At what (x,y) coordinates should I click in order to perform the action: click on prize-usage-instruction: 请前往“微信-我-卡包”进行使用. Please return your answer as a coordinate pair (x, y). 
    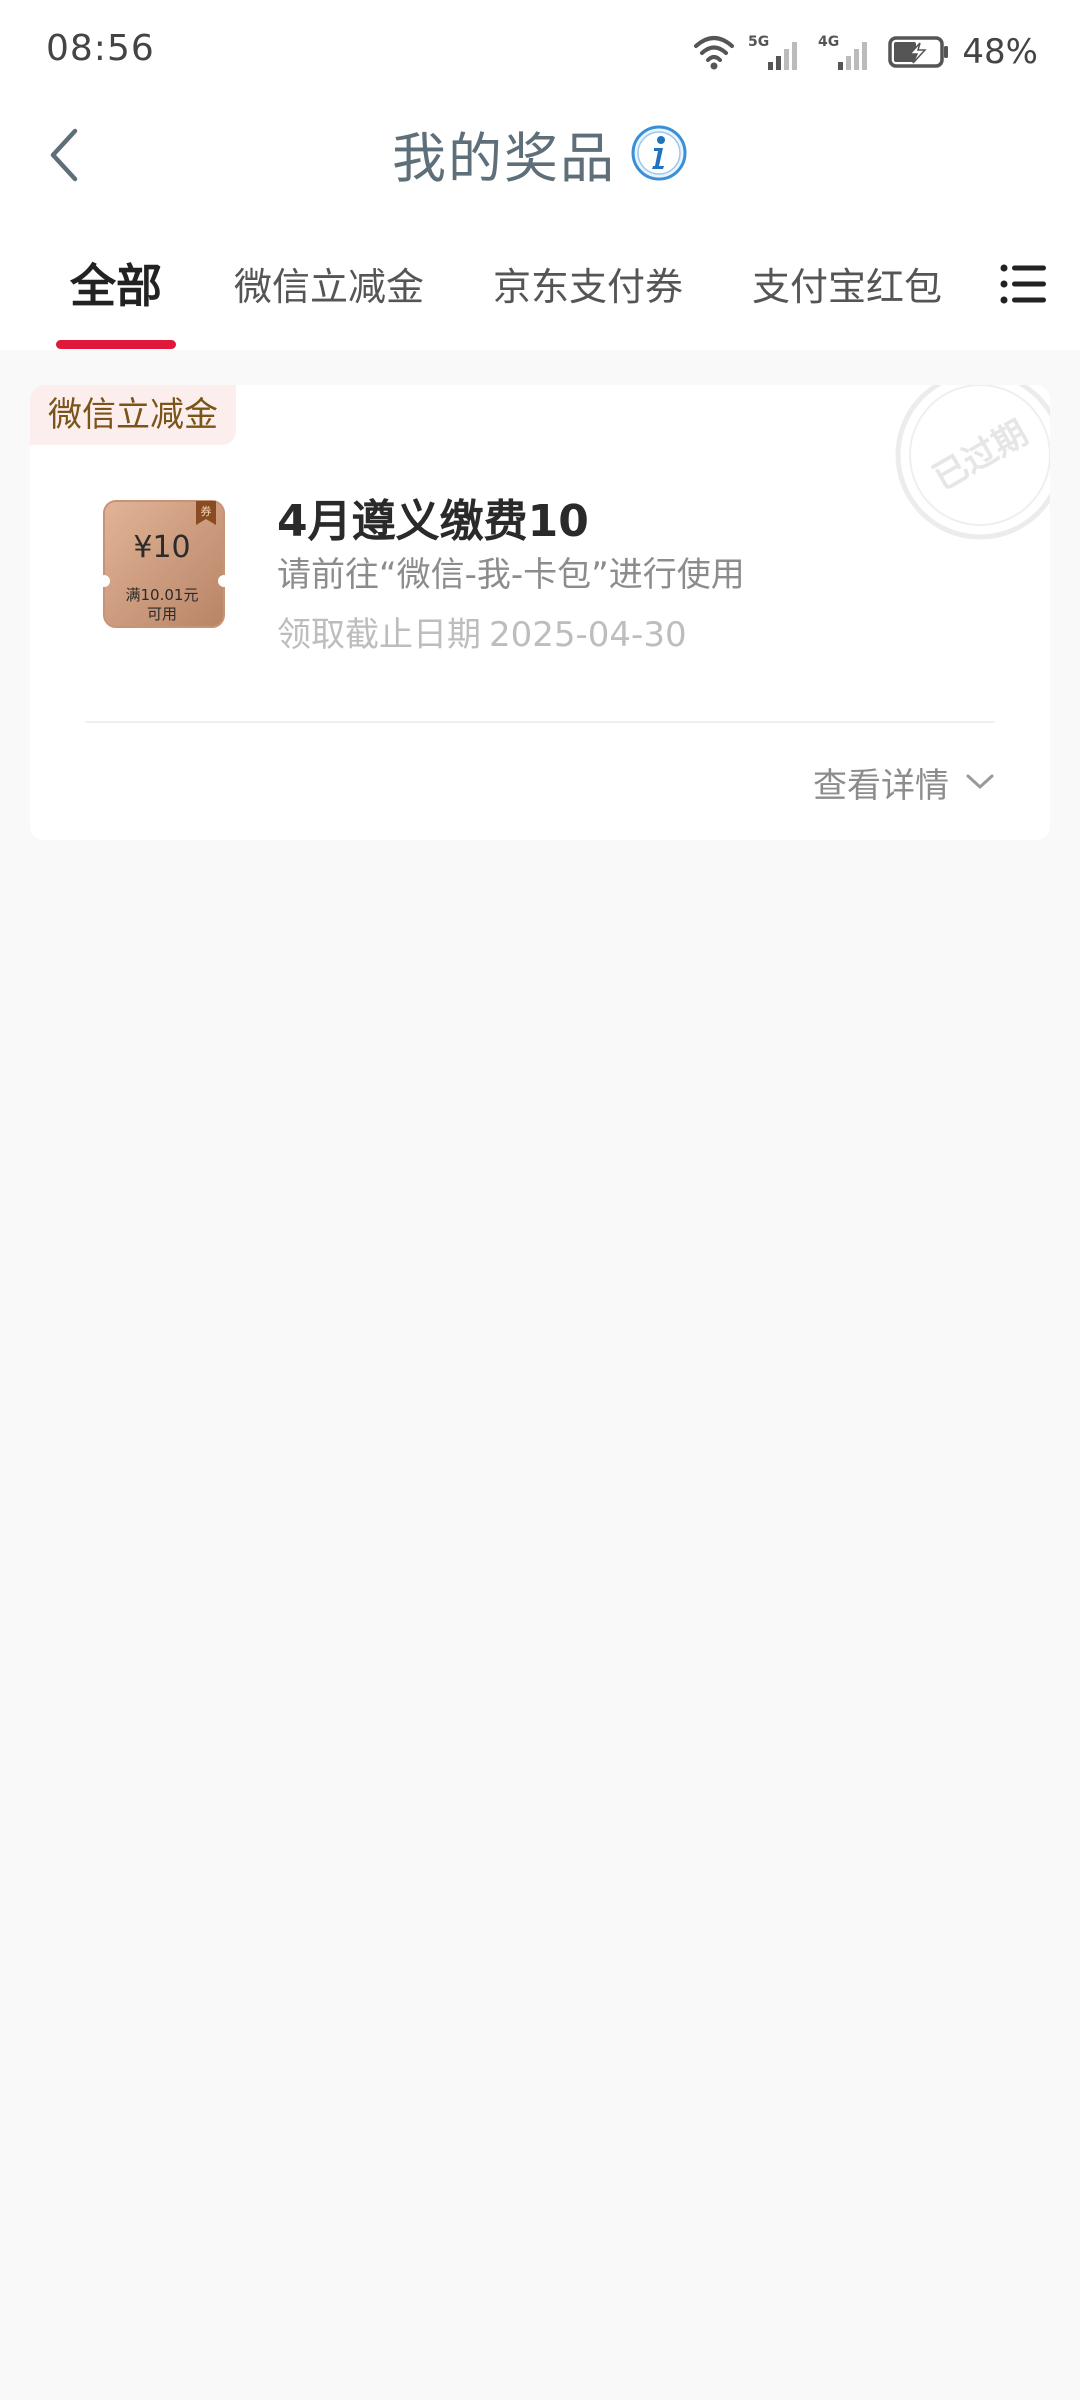
    Looking at the image, I should click on (511, 575).